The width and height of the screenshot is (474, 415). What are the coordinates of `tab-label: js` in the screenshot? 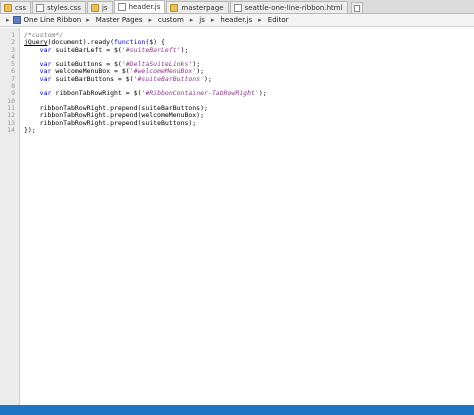 It's located at (104, 7).